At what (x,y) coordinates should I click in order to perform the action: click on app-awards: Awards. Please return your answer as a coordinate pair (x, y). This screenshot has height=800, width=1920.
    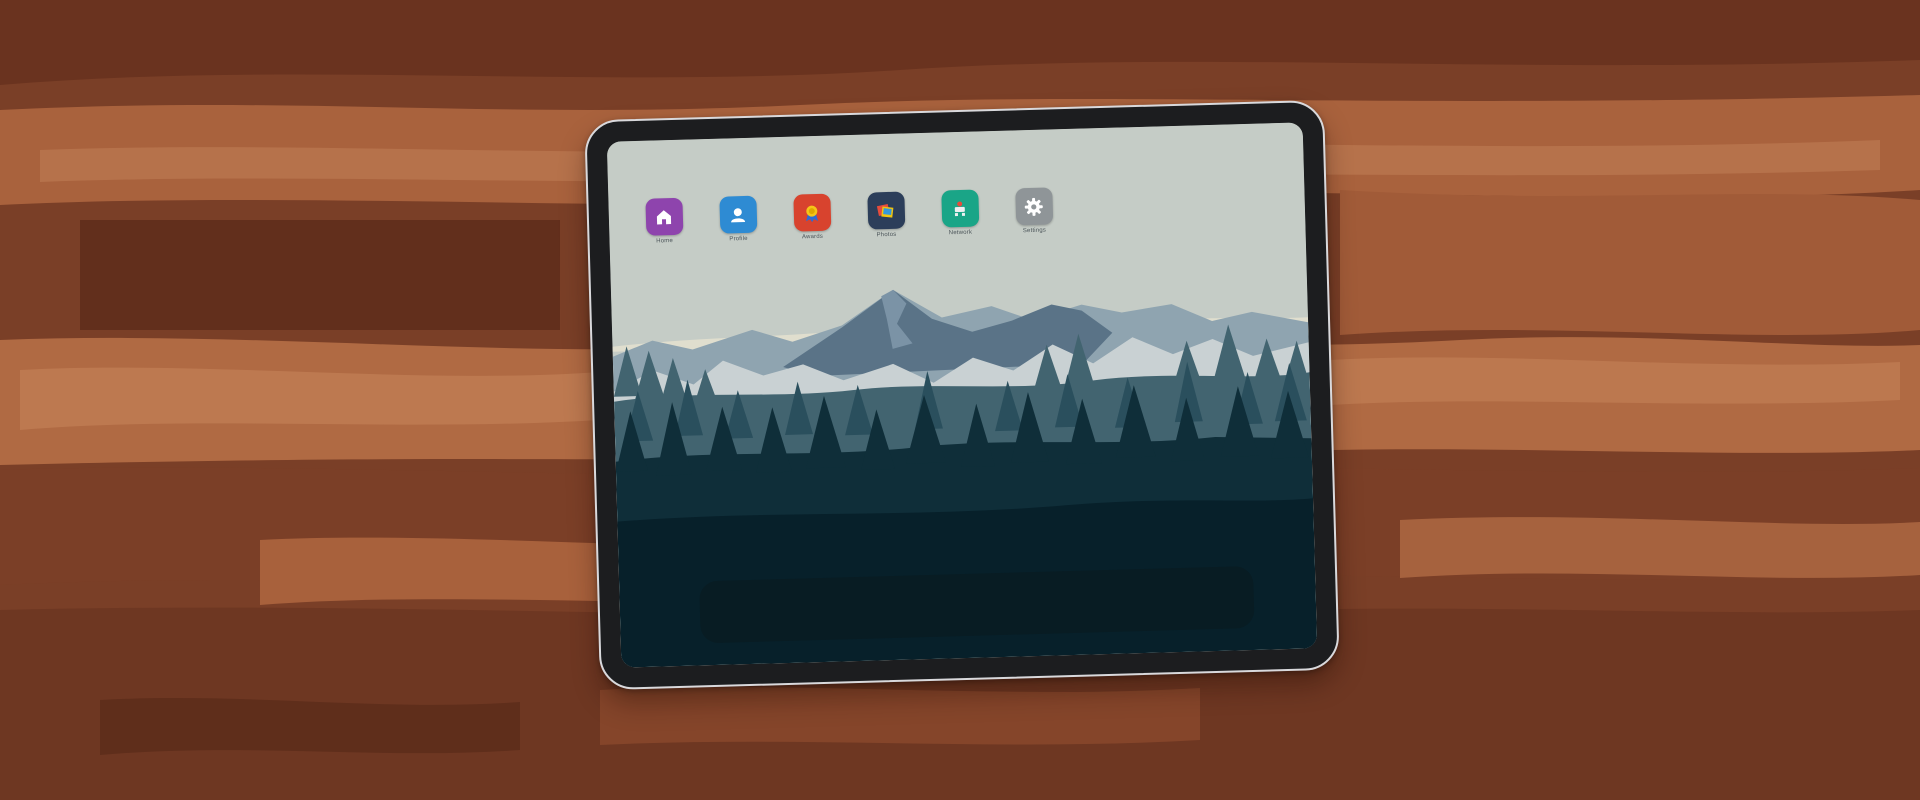
    Looking at the image, I should click on (811, 217).